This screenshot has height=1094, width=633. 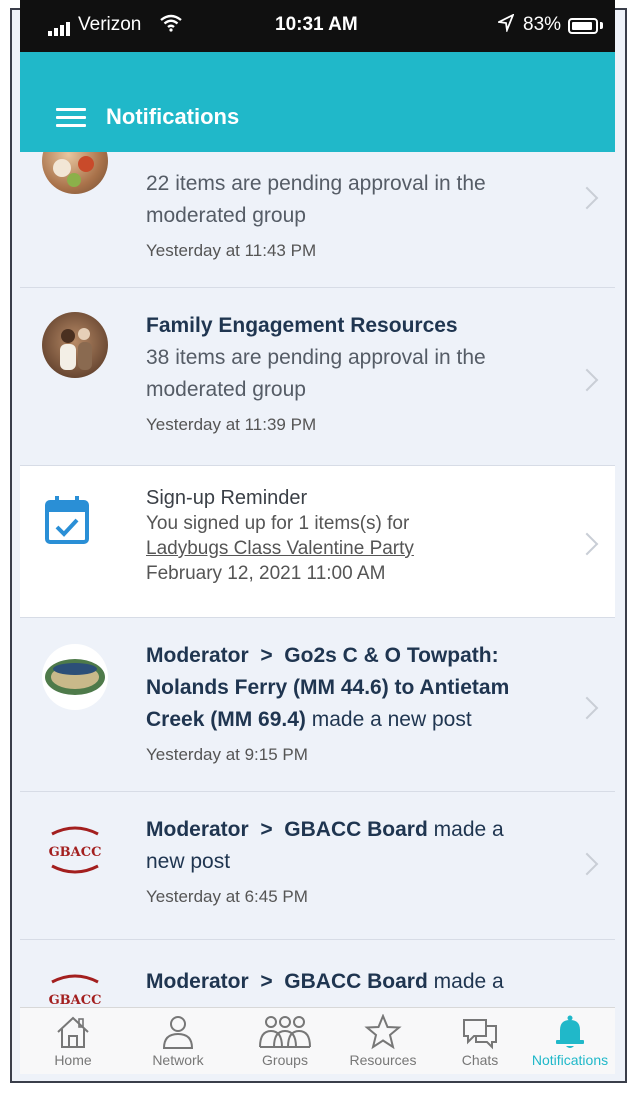 What do you see at coordinates (480, 1060) in the screenshot?
I see `tab-label: Chats` at bounding box center [480, 1060].